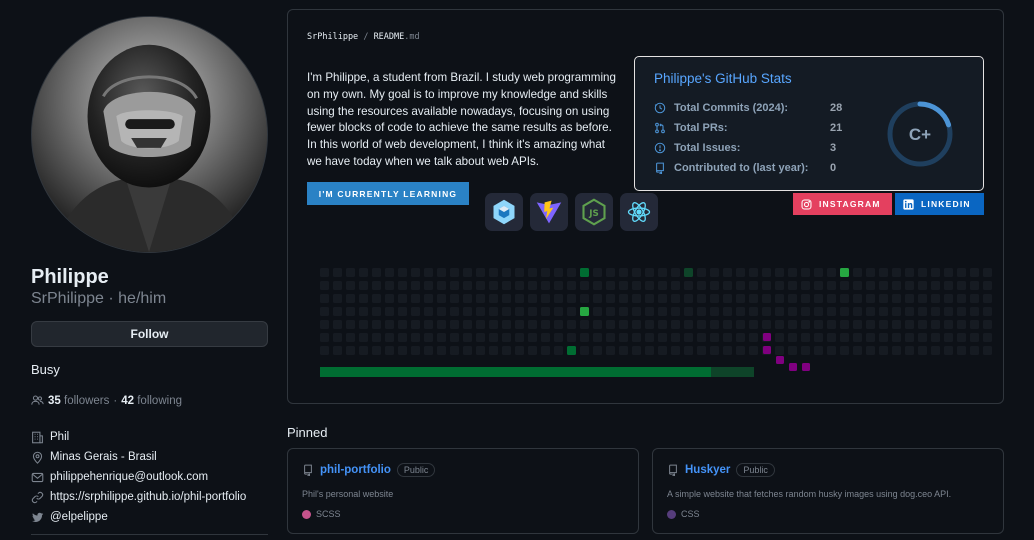 This screenshot has height=540, width=1034. What do you see at coordinates (307, 432) in the screenshot?
I see `pinned-title: Pinned` at bounding box center [307, 432].